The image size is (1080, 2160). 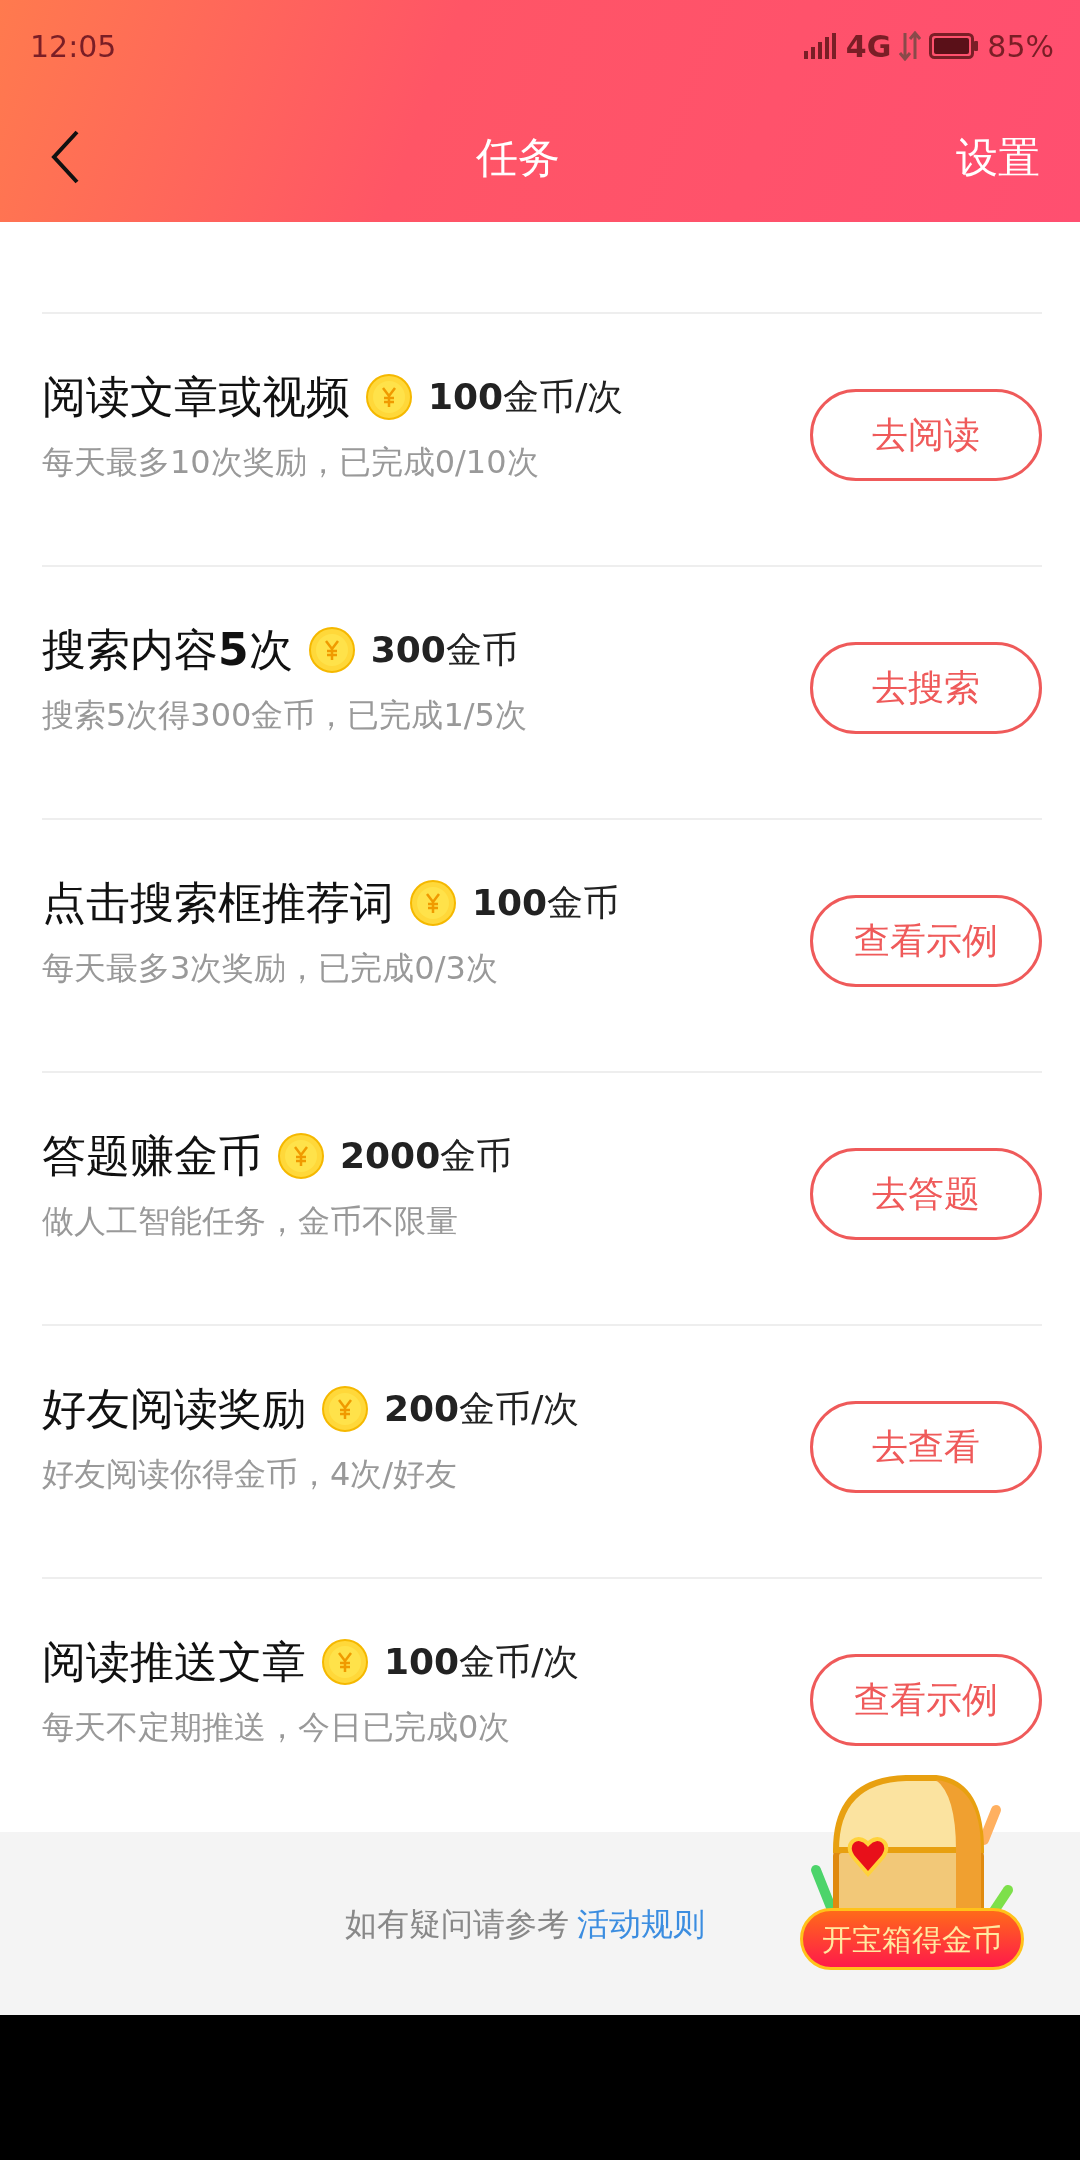 I want to click on signal-icon, so click(x=820, y=46).